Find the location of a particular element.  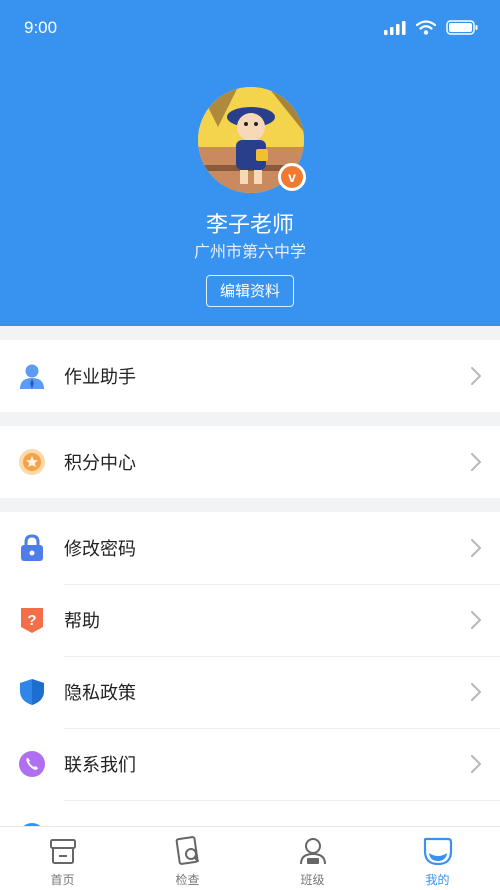

tab-class: 班级 is located at coordinates (312, 858).